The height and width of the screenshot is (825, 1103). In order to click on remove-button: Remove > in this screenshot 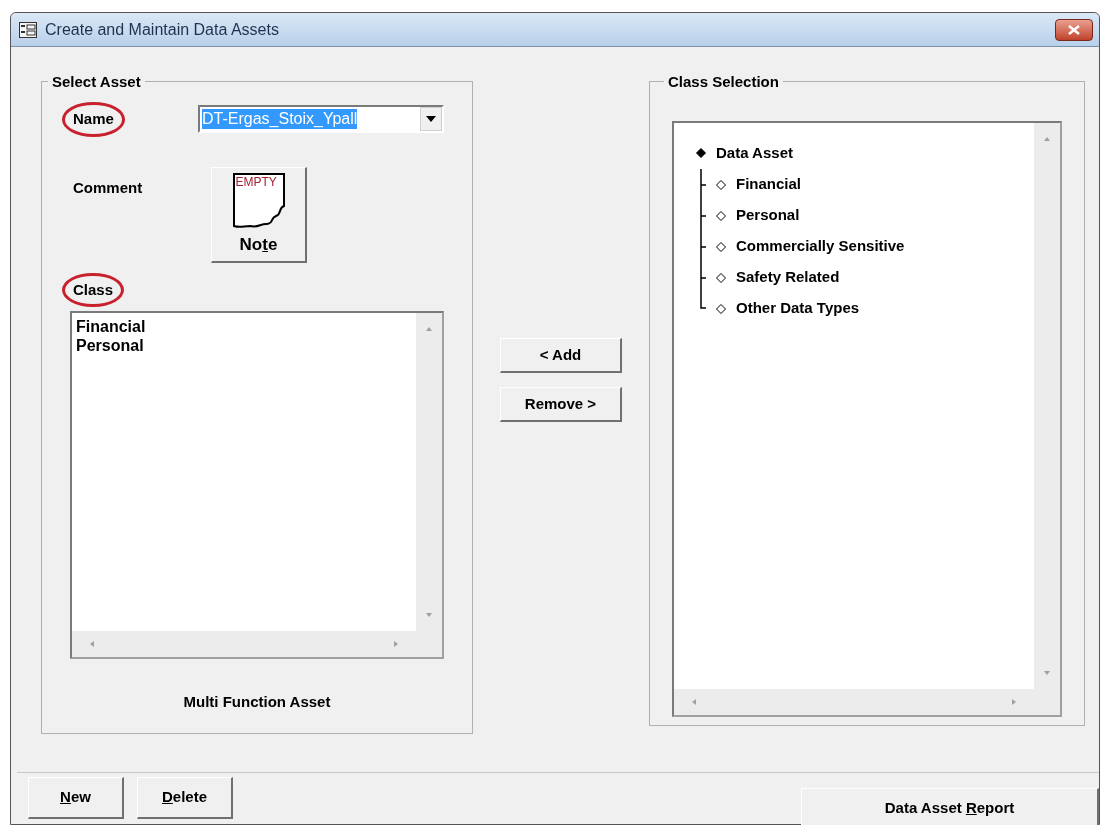, I will do `click(561, 404)`.